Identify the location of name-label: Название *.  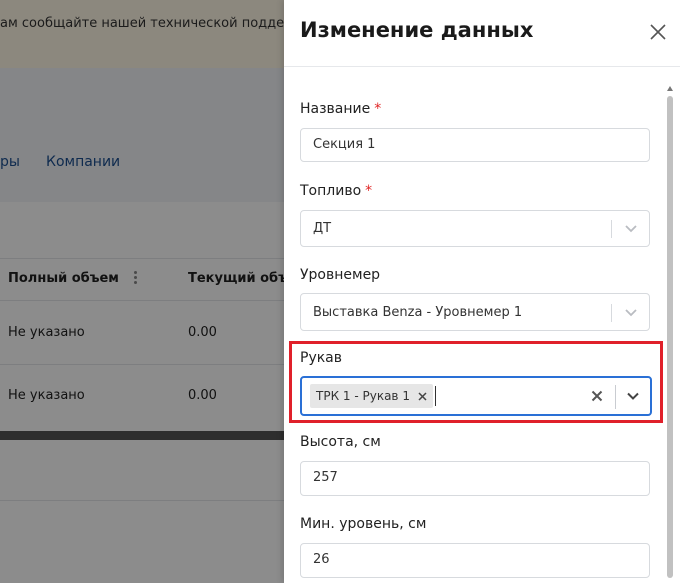
(340, 109).